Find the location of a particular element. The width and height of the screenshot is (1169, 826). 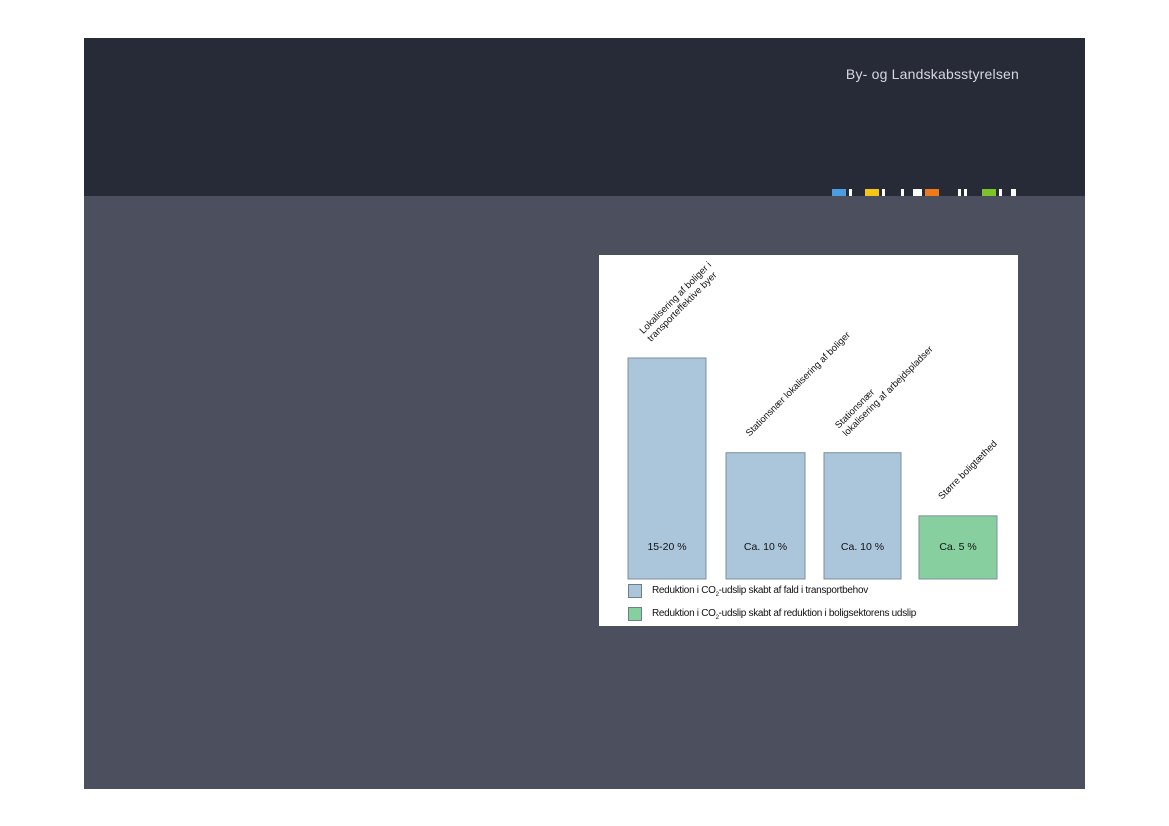

category-label-line: lokalisering af arbejdspladser is located at coordinates (888, 391).